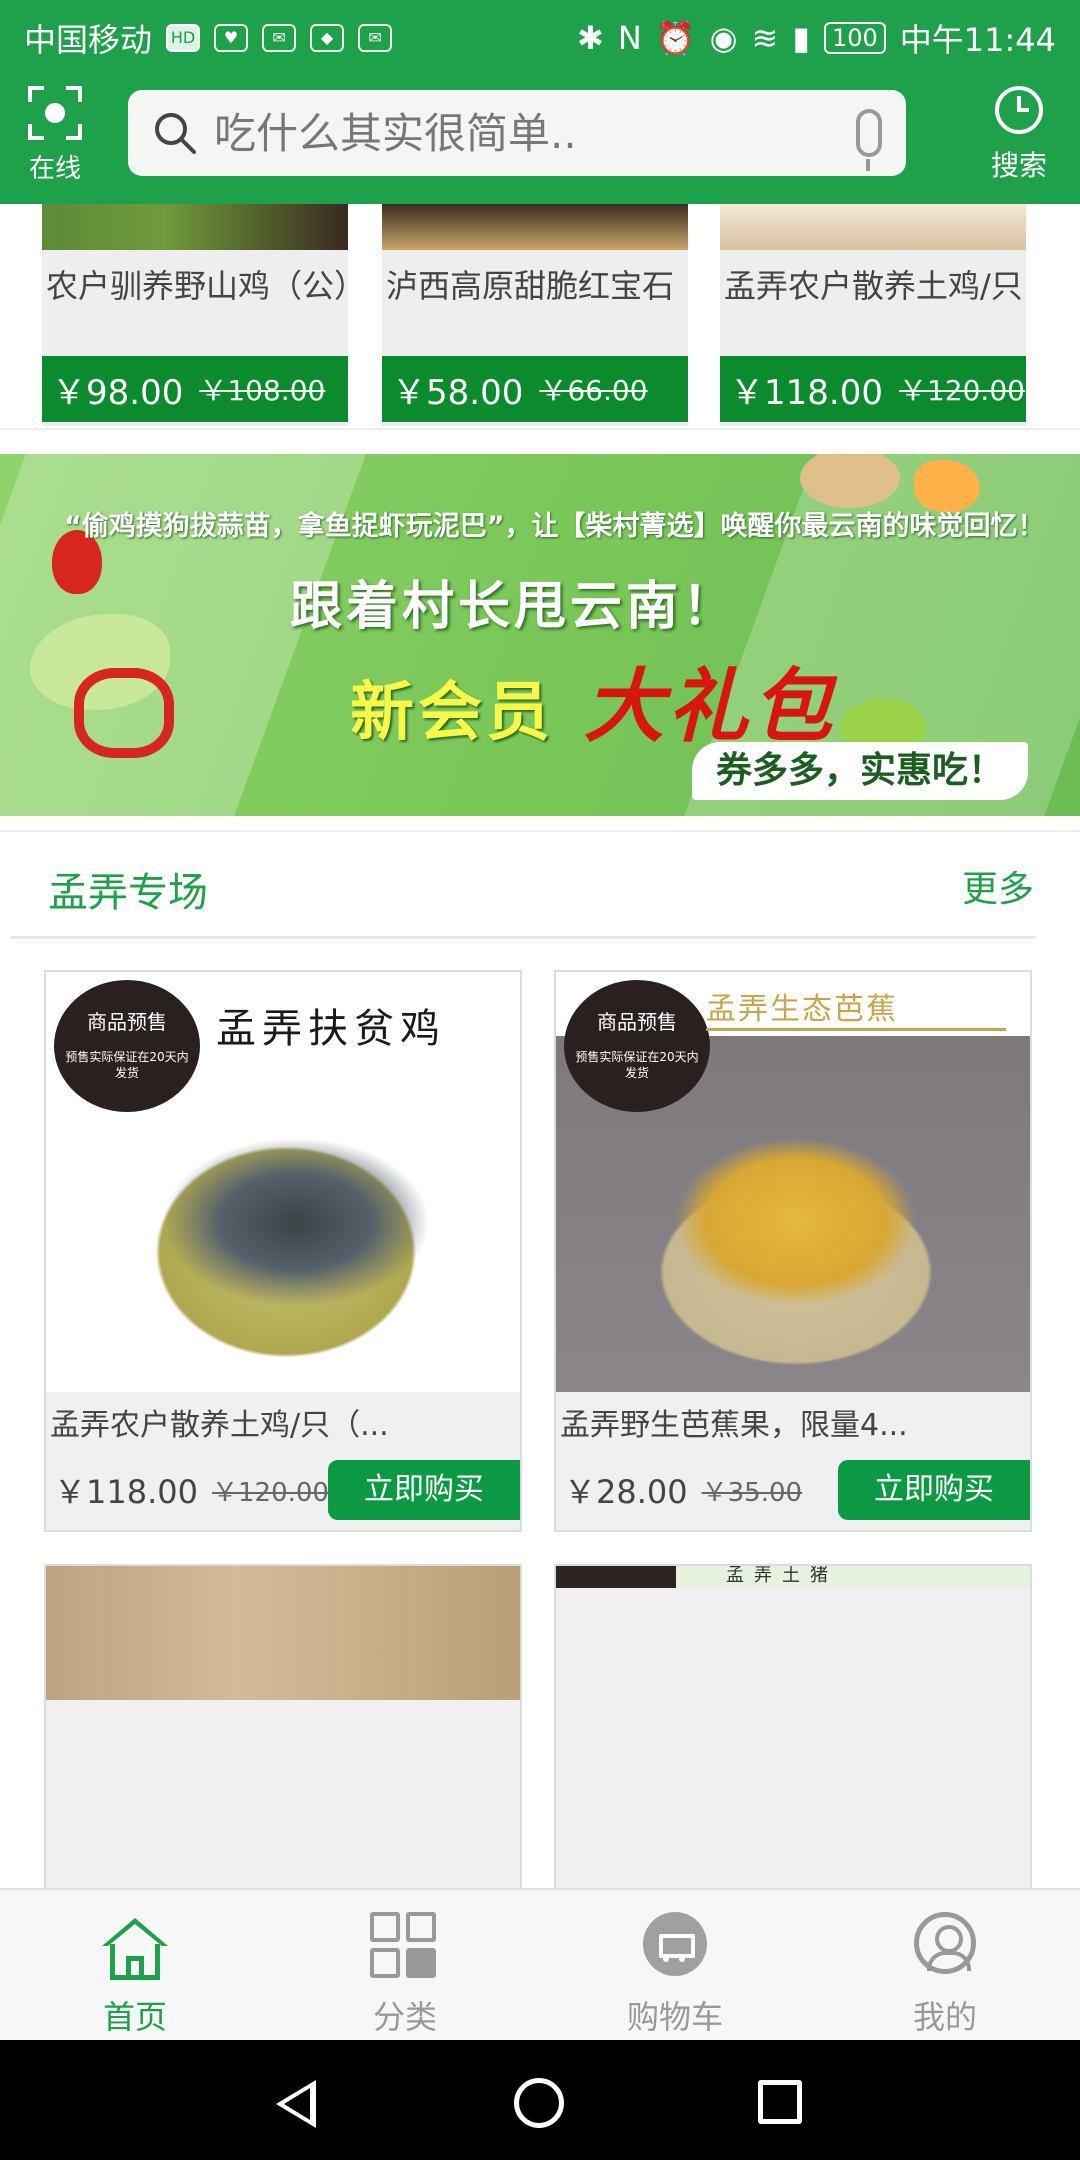 This screenshot has height=2160, width=1080. What do you see at coordinates (296, 2104) in the screenshot?
I see `back-icon` at bounding box center [296, 2104].